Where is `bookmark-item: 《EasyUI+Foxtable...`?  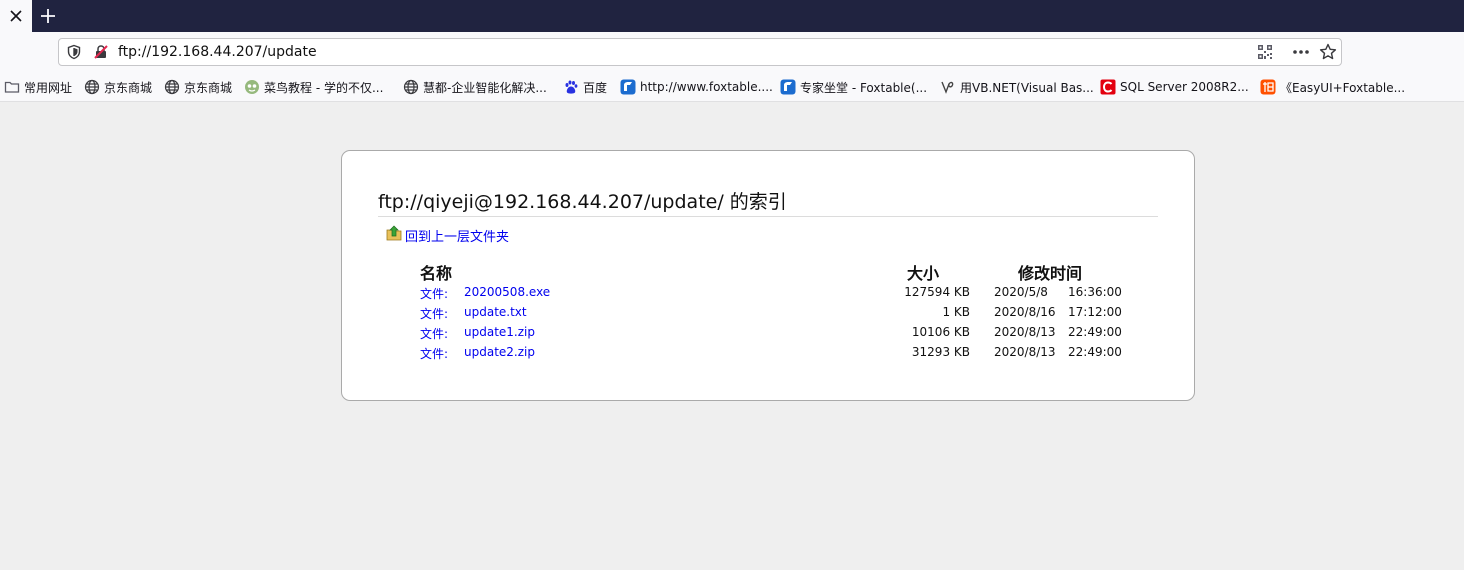
bookmark-item: 《EasyUI+Foxtable... is located at coordinates (1332, 87).